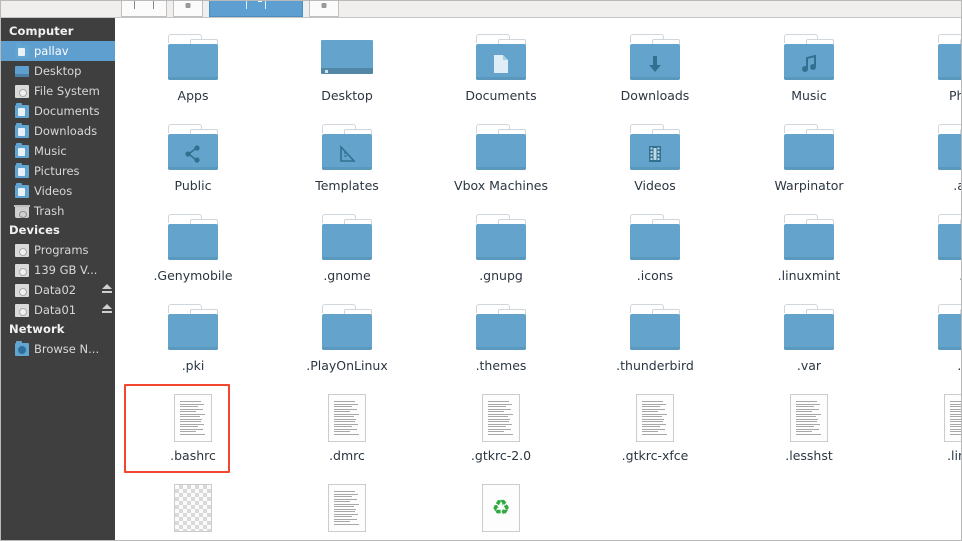 This screenshot has width=962, height=541. I want to click on sidebar-item-label: Data02, so click(55, 290).